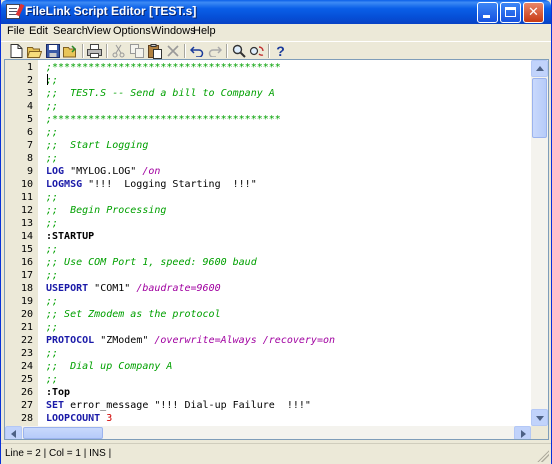  I want to click on close-button: ✕, so click(533, 12).